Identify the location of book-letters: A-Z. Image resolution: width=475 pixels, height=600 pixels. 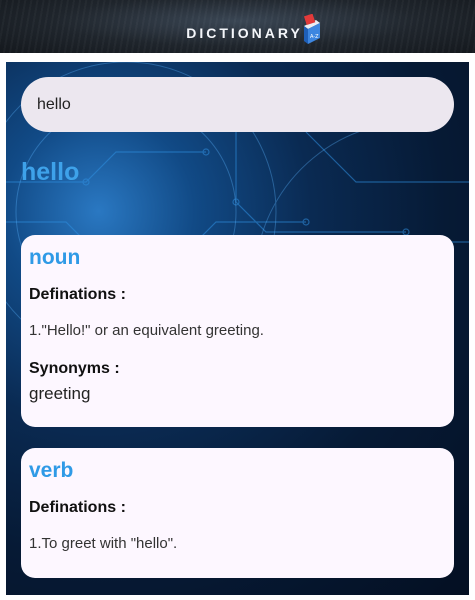
(314, 37).